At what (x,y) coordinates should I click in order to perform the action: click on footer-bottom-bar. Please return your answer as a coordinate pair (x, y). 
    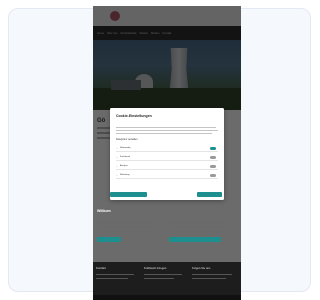
    Looking at the image, I should click on (167, 297).